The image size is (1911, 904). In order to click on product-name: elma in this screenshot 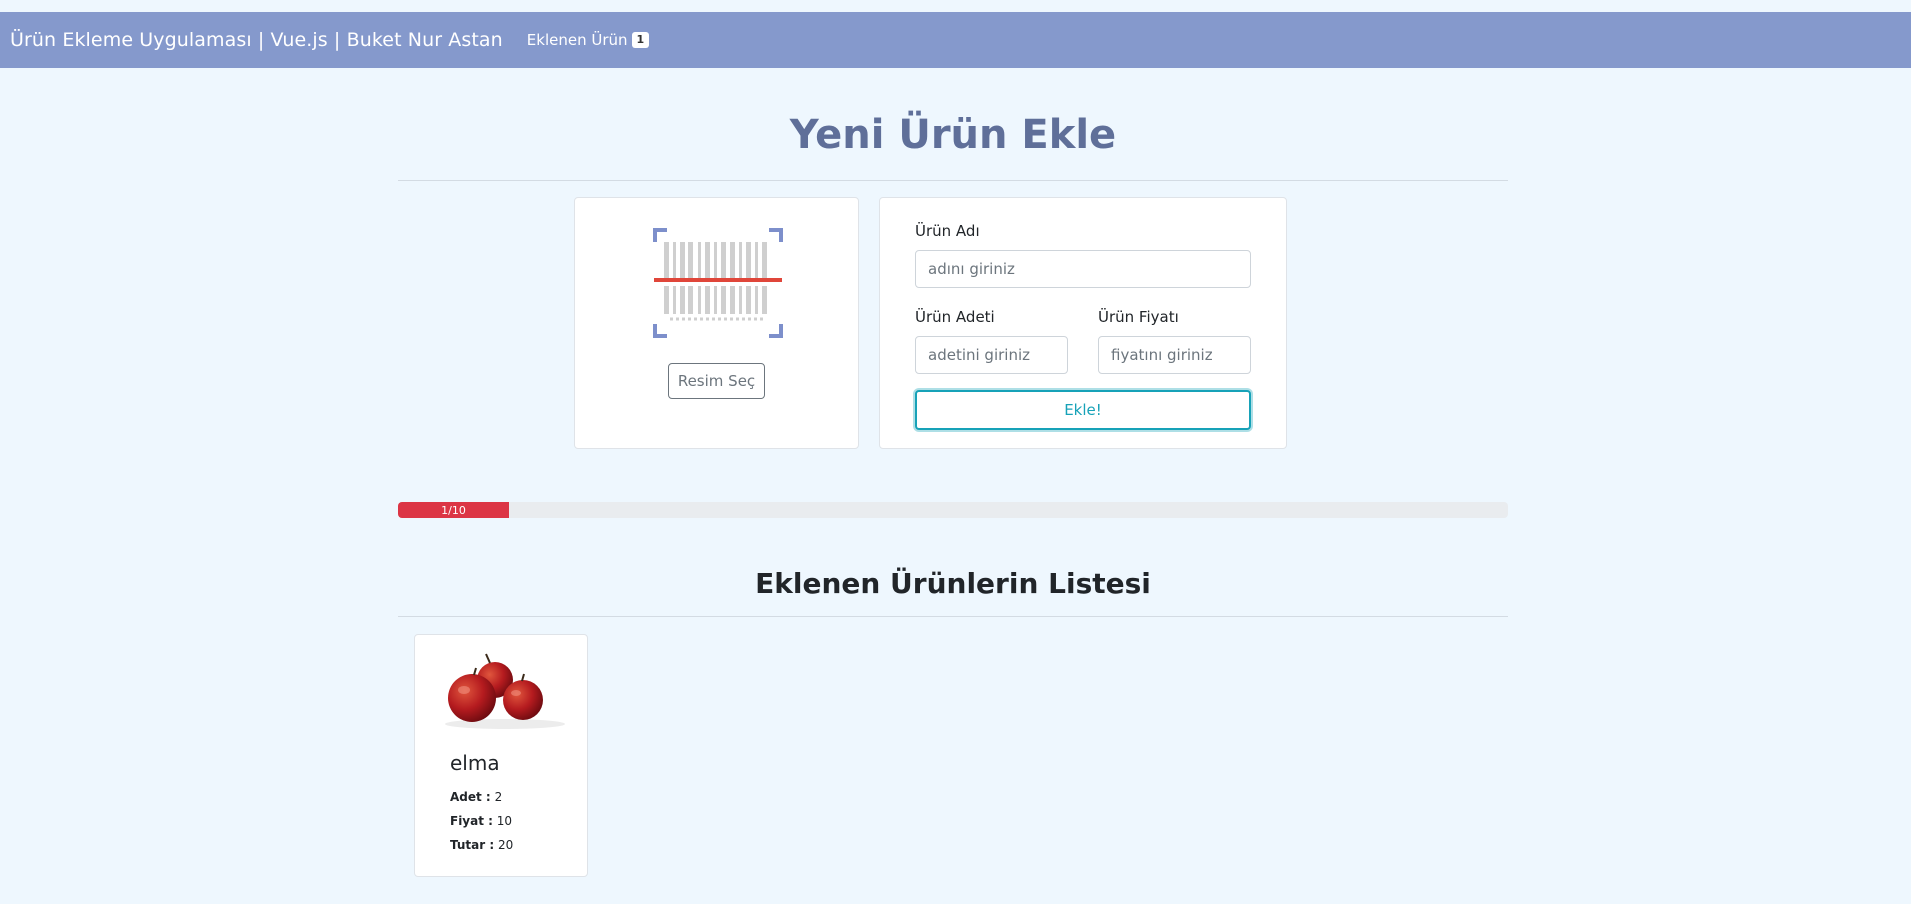, I will do `click(475, 763)`.